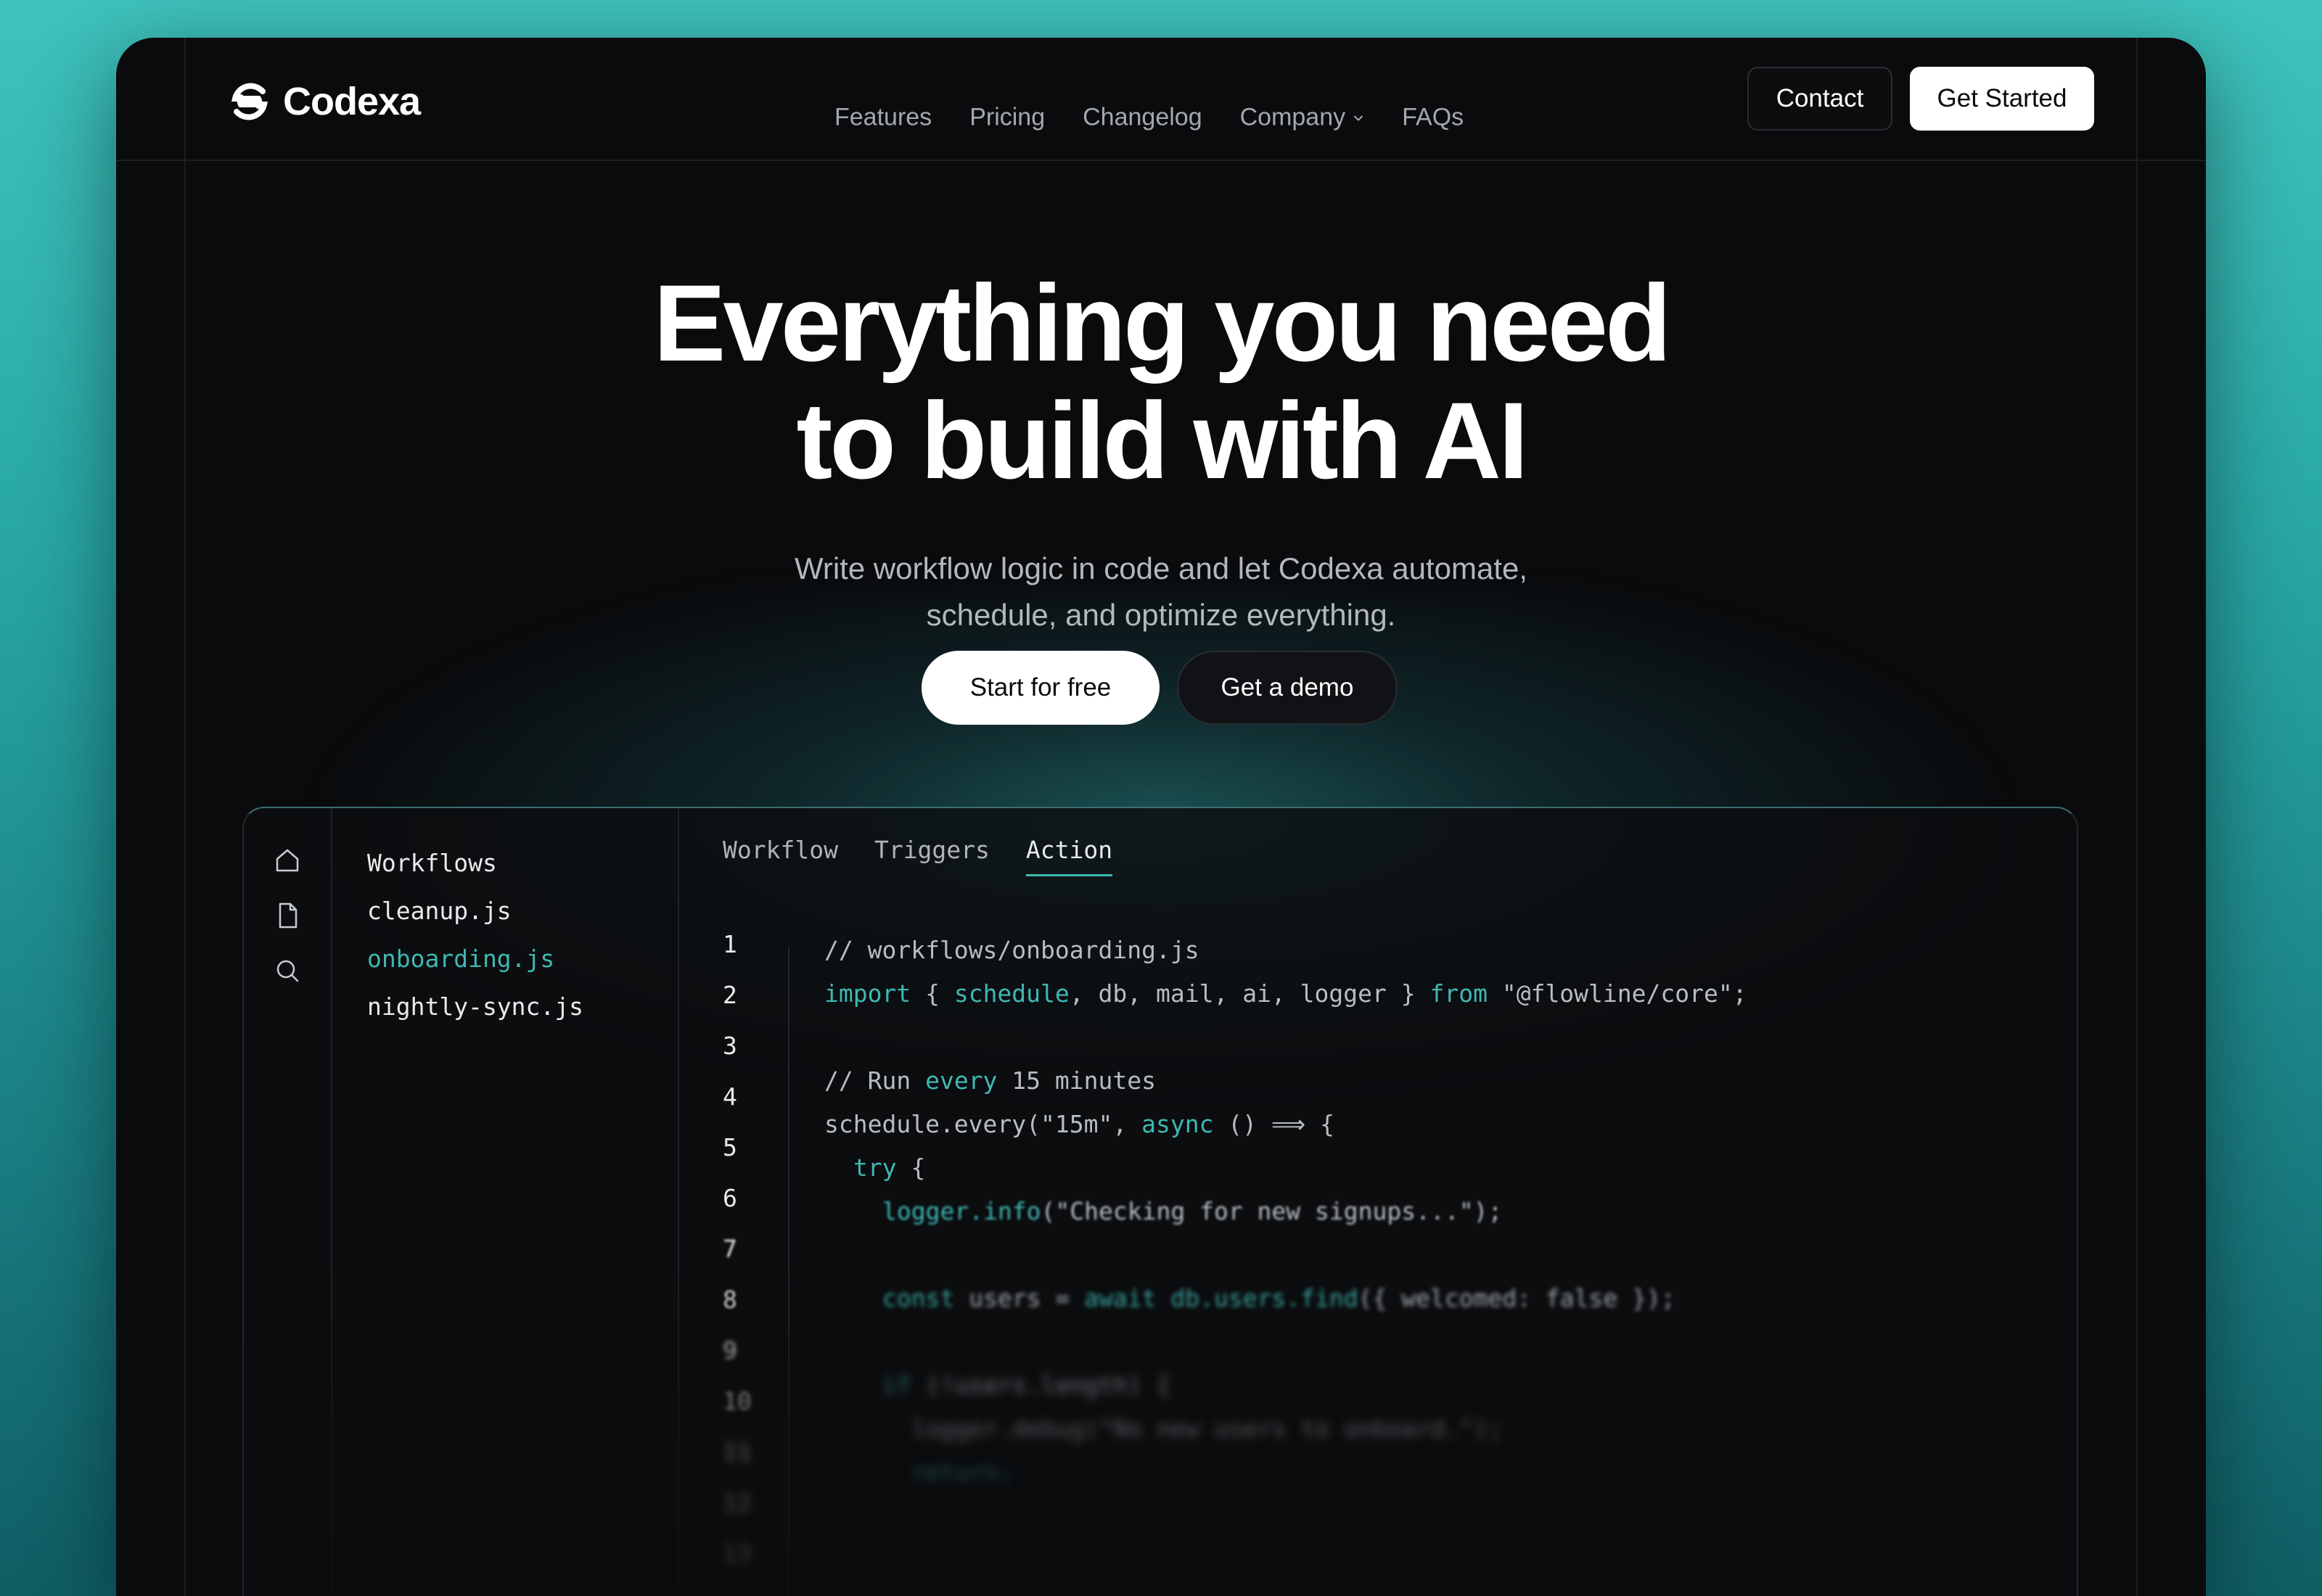 This screenshot has height=1596, width=2322. What do you see at coordinates (875, 1080) in the screenshot?
I see `code-comment: // Run` at bounding box center [875, 1080].